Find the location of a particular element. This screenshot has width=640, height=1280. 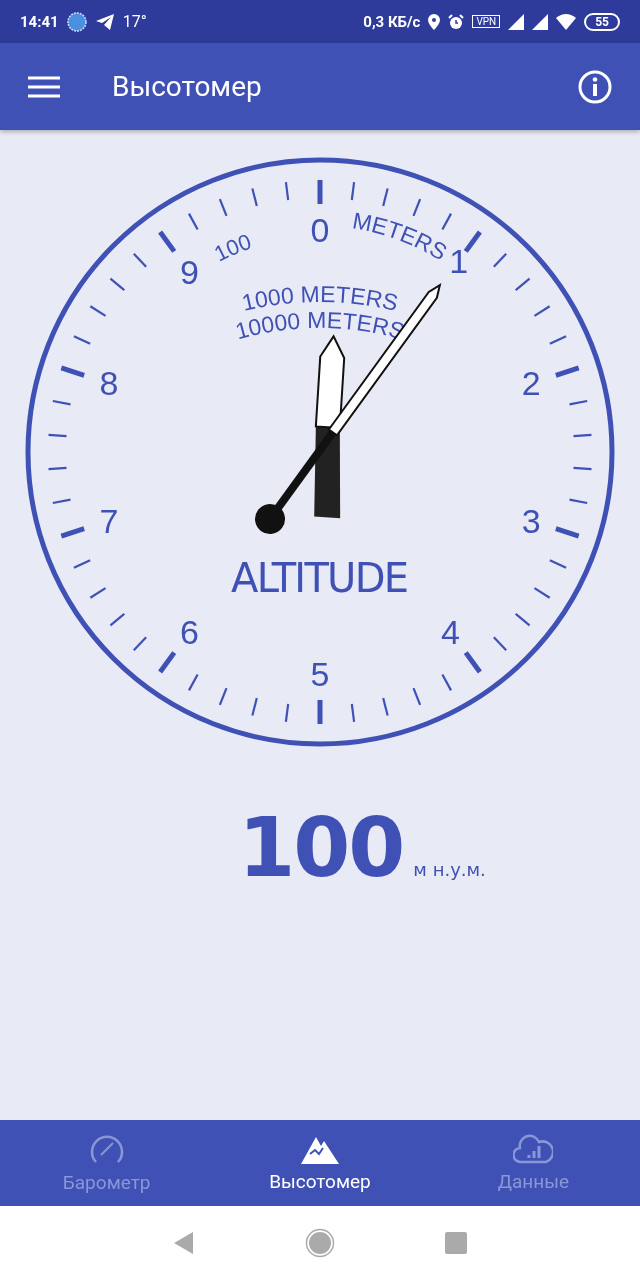

dial-numeral: 4 is located at coordinates (450, 631).